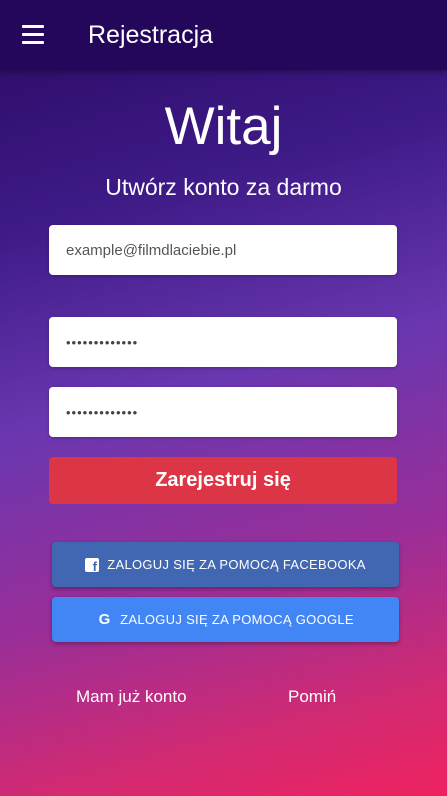 Image resolution: width=447 pixels, height=796 pixels. What do you see at coordinates (223, 187) in the screenshot?
I see `create-account-subheading: Utwórz konto za darmo` at bounding box center [223, 187].